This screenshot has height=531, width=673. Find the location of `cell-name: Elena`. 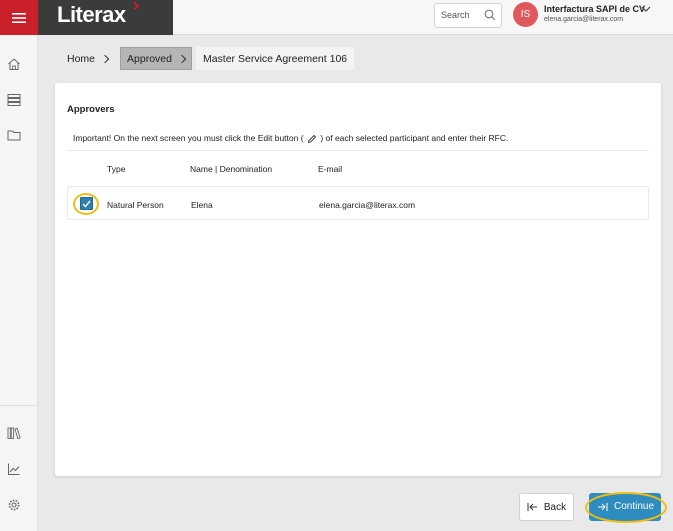

cell-name: Elena is located at coordinates (202, 205).